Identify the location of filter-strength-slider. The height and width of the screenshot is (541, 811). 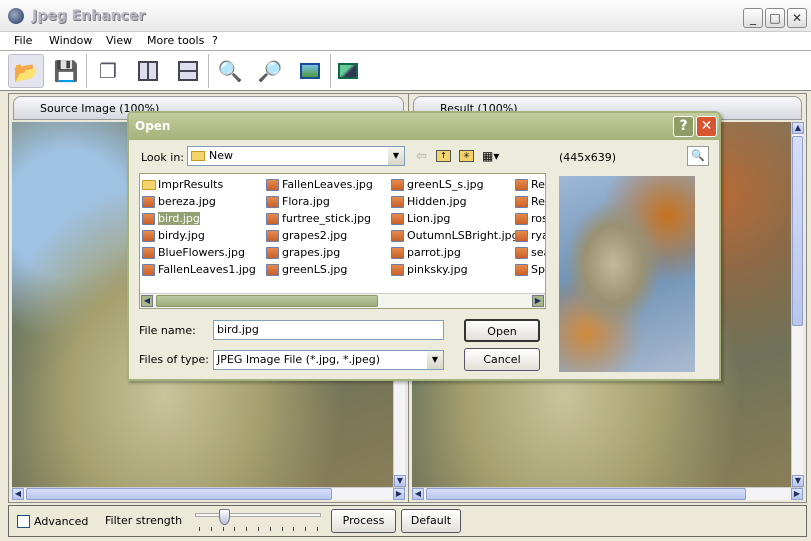
(258, 521).